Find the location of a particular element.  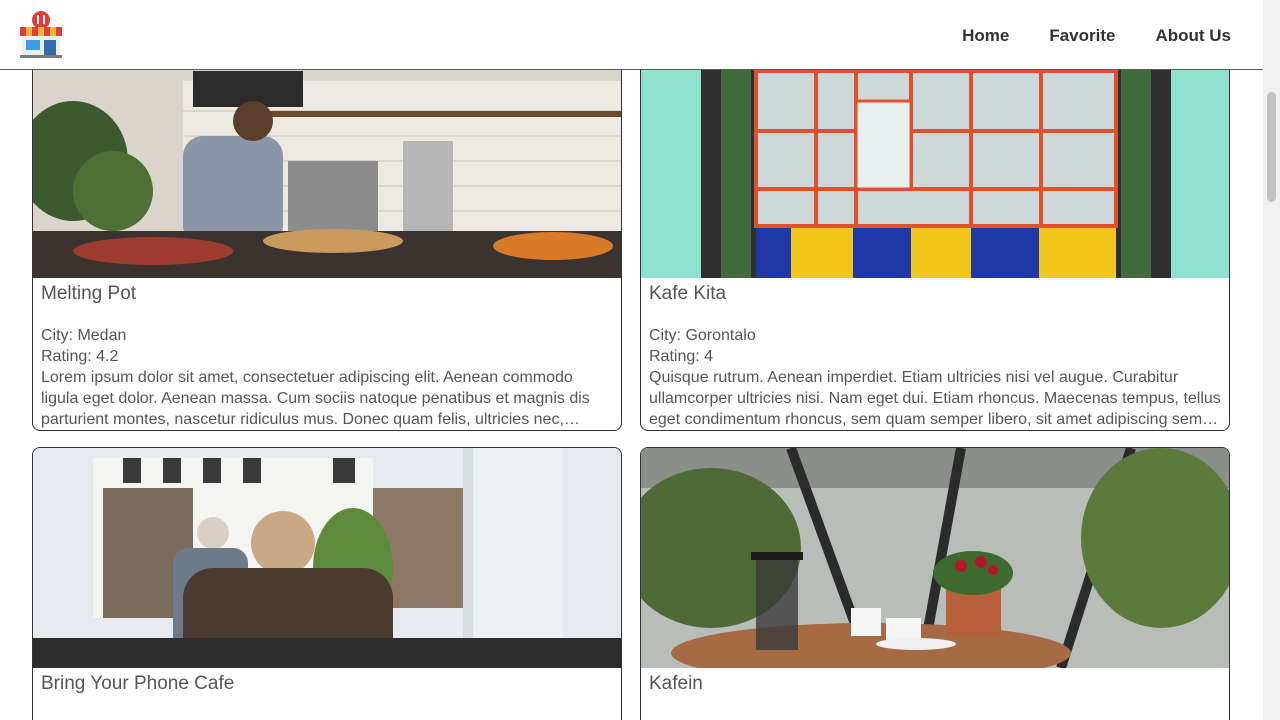

restaurant-name: Kafein is located at coordinates (935, 684).